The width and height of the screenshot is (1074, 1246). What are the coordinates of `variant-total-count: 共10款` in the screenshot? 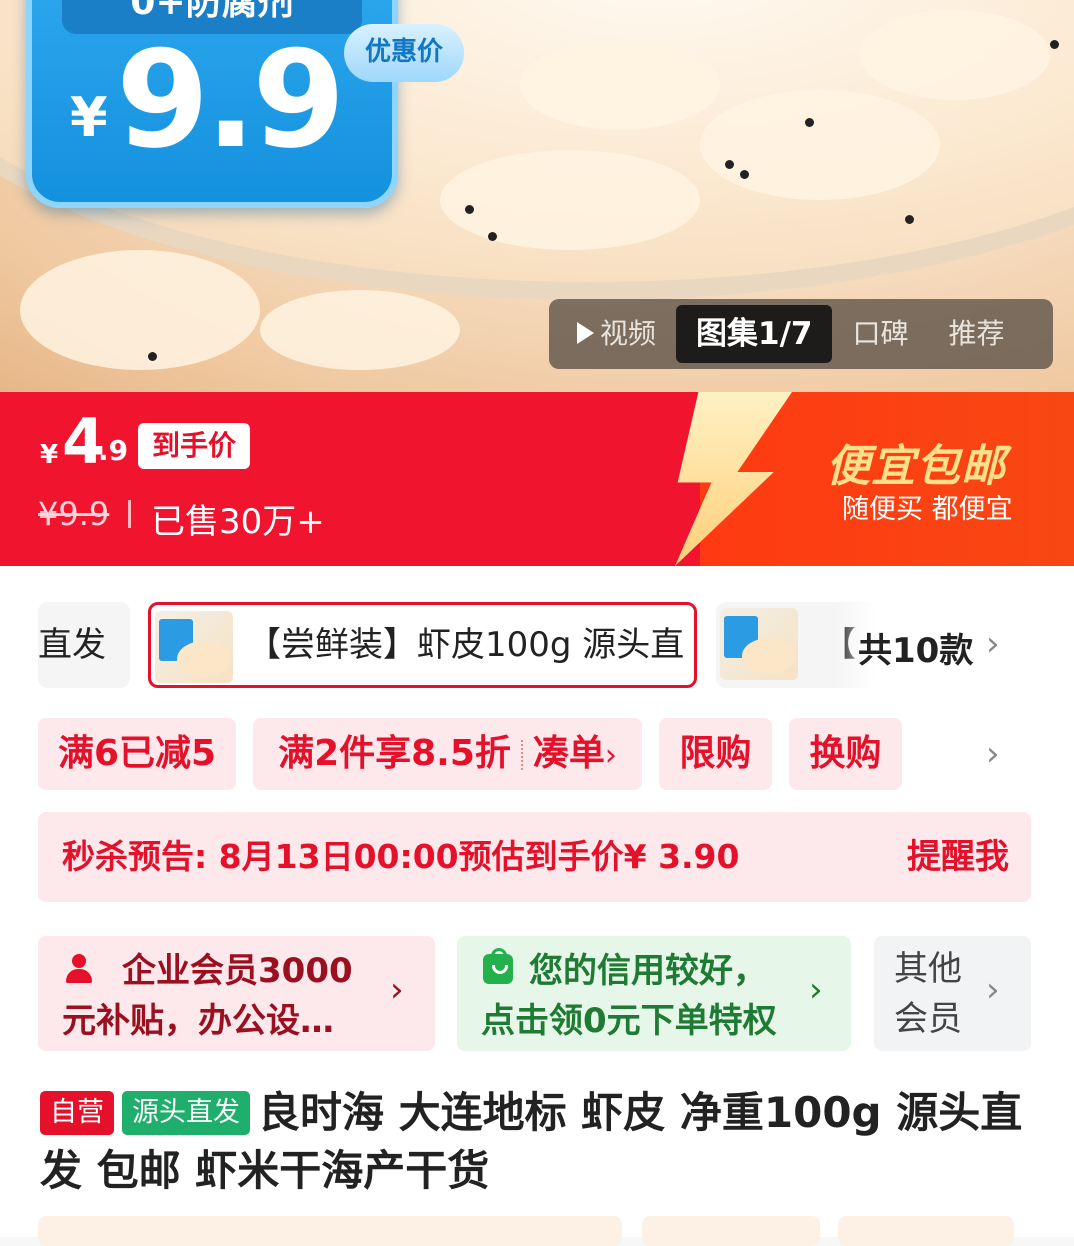 It's located at (915, 647).